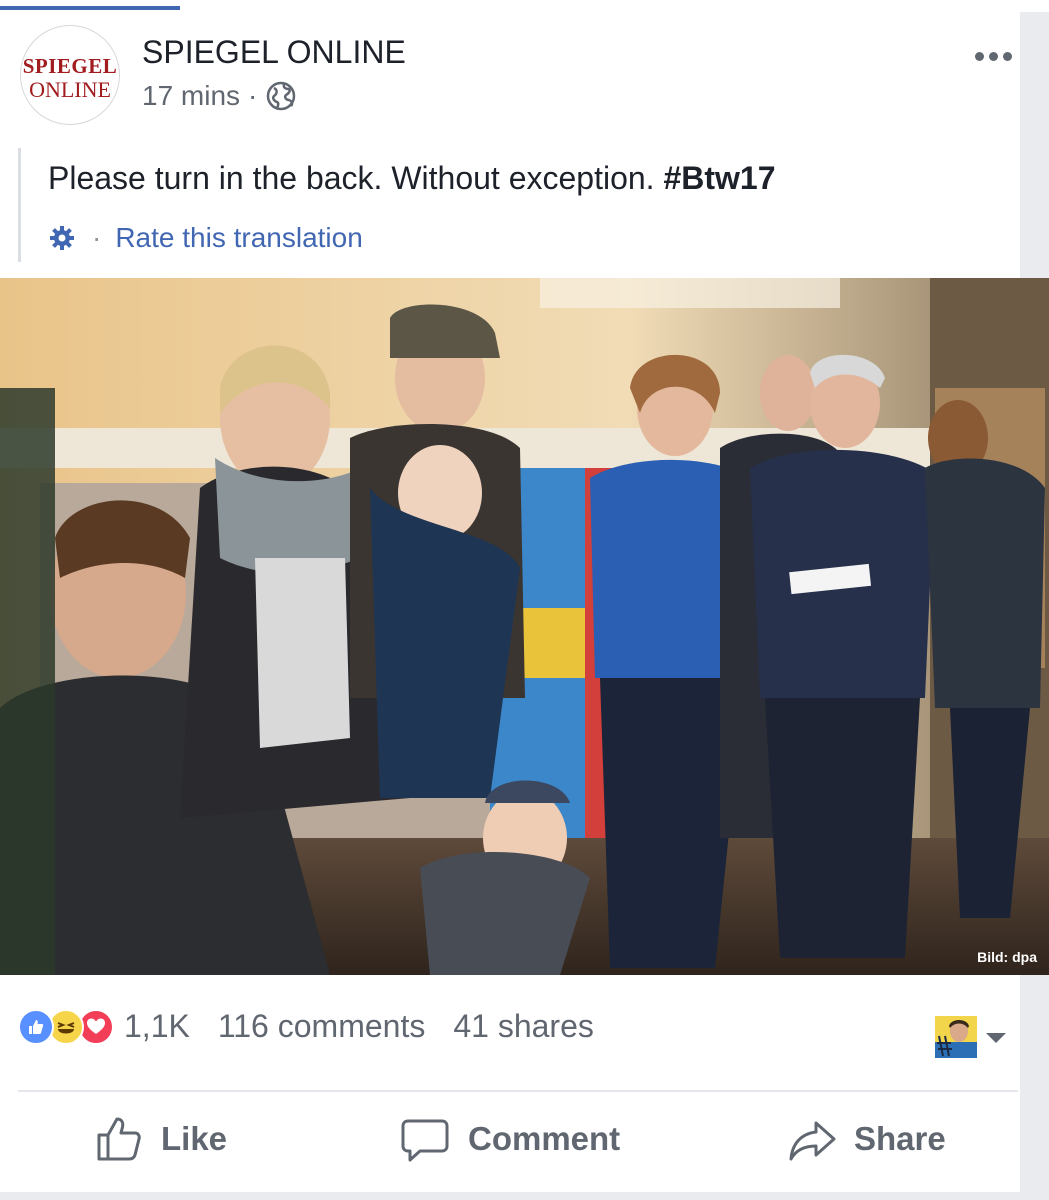 The width and height of the screenshot is (1049, 1200). Describe the element at coordinates (19, 205) in the screenshot. I see `translation-quote-bar` at that location.